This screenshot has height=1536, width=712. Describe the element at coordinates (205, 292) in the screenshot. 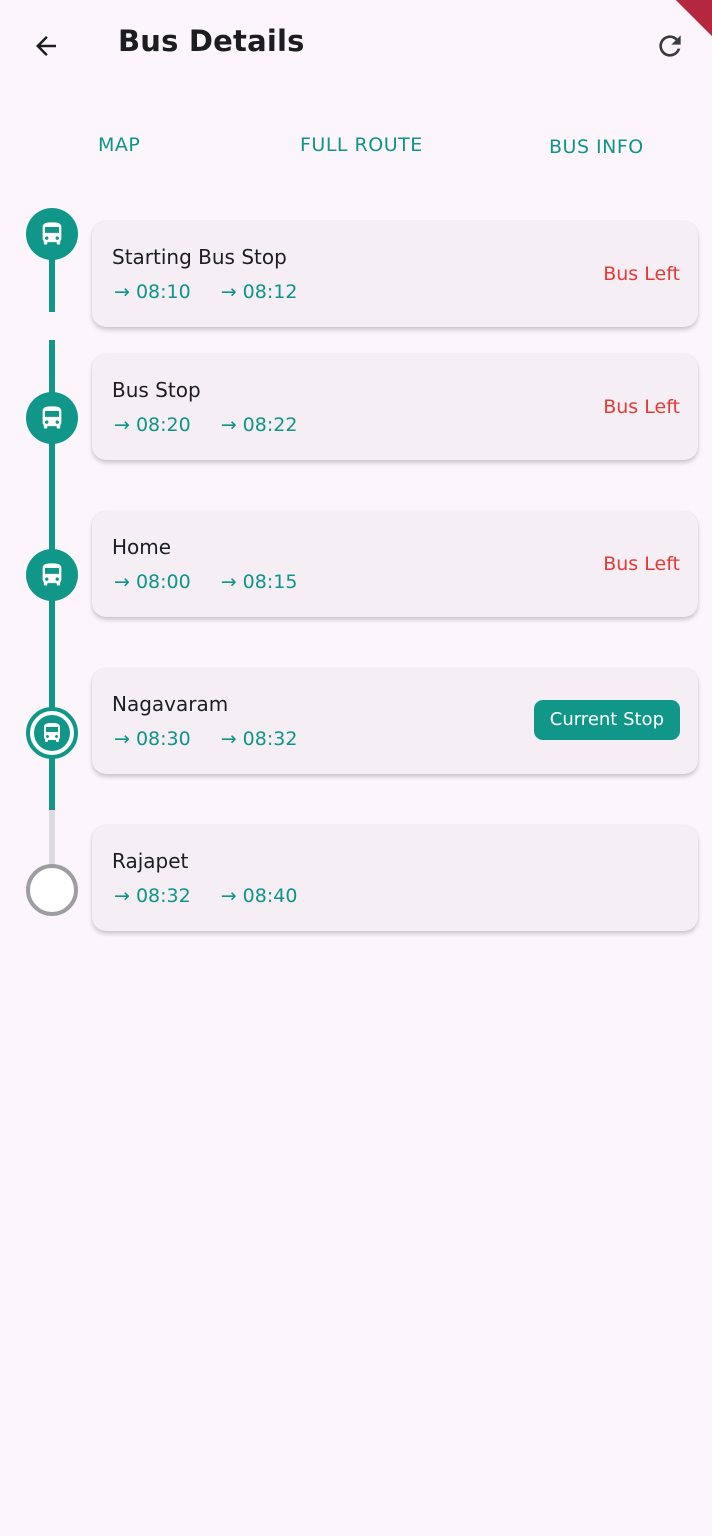

I see `stop-times: → 08:10 → 08:12` at that location.